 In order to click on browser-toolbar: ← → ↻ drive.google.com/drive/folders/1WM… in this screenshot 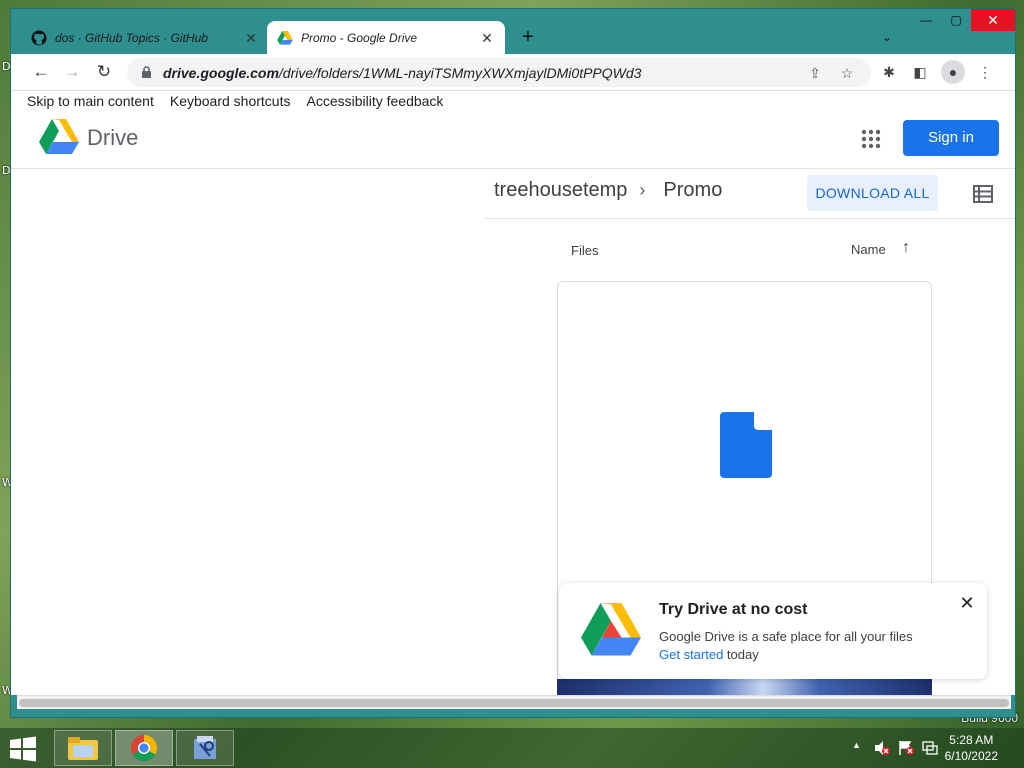, I will do `click(513, 72)`.